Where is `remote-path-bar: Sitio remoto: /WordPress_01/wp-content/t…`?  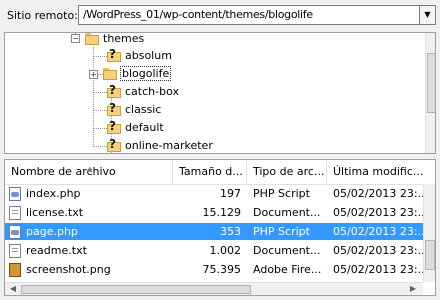
remote-path-bar: Sitio remoto: /WordPress_01/wp-content/t… is located at coordinates (220, 16).